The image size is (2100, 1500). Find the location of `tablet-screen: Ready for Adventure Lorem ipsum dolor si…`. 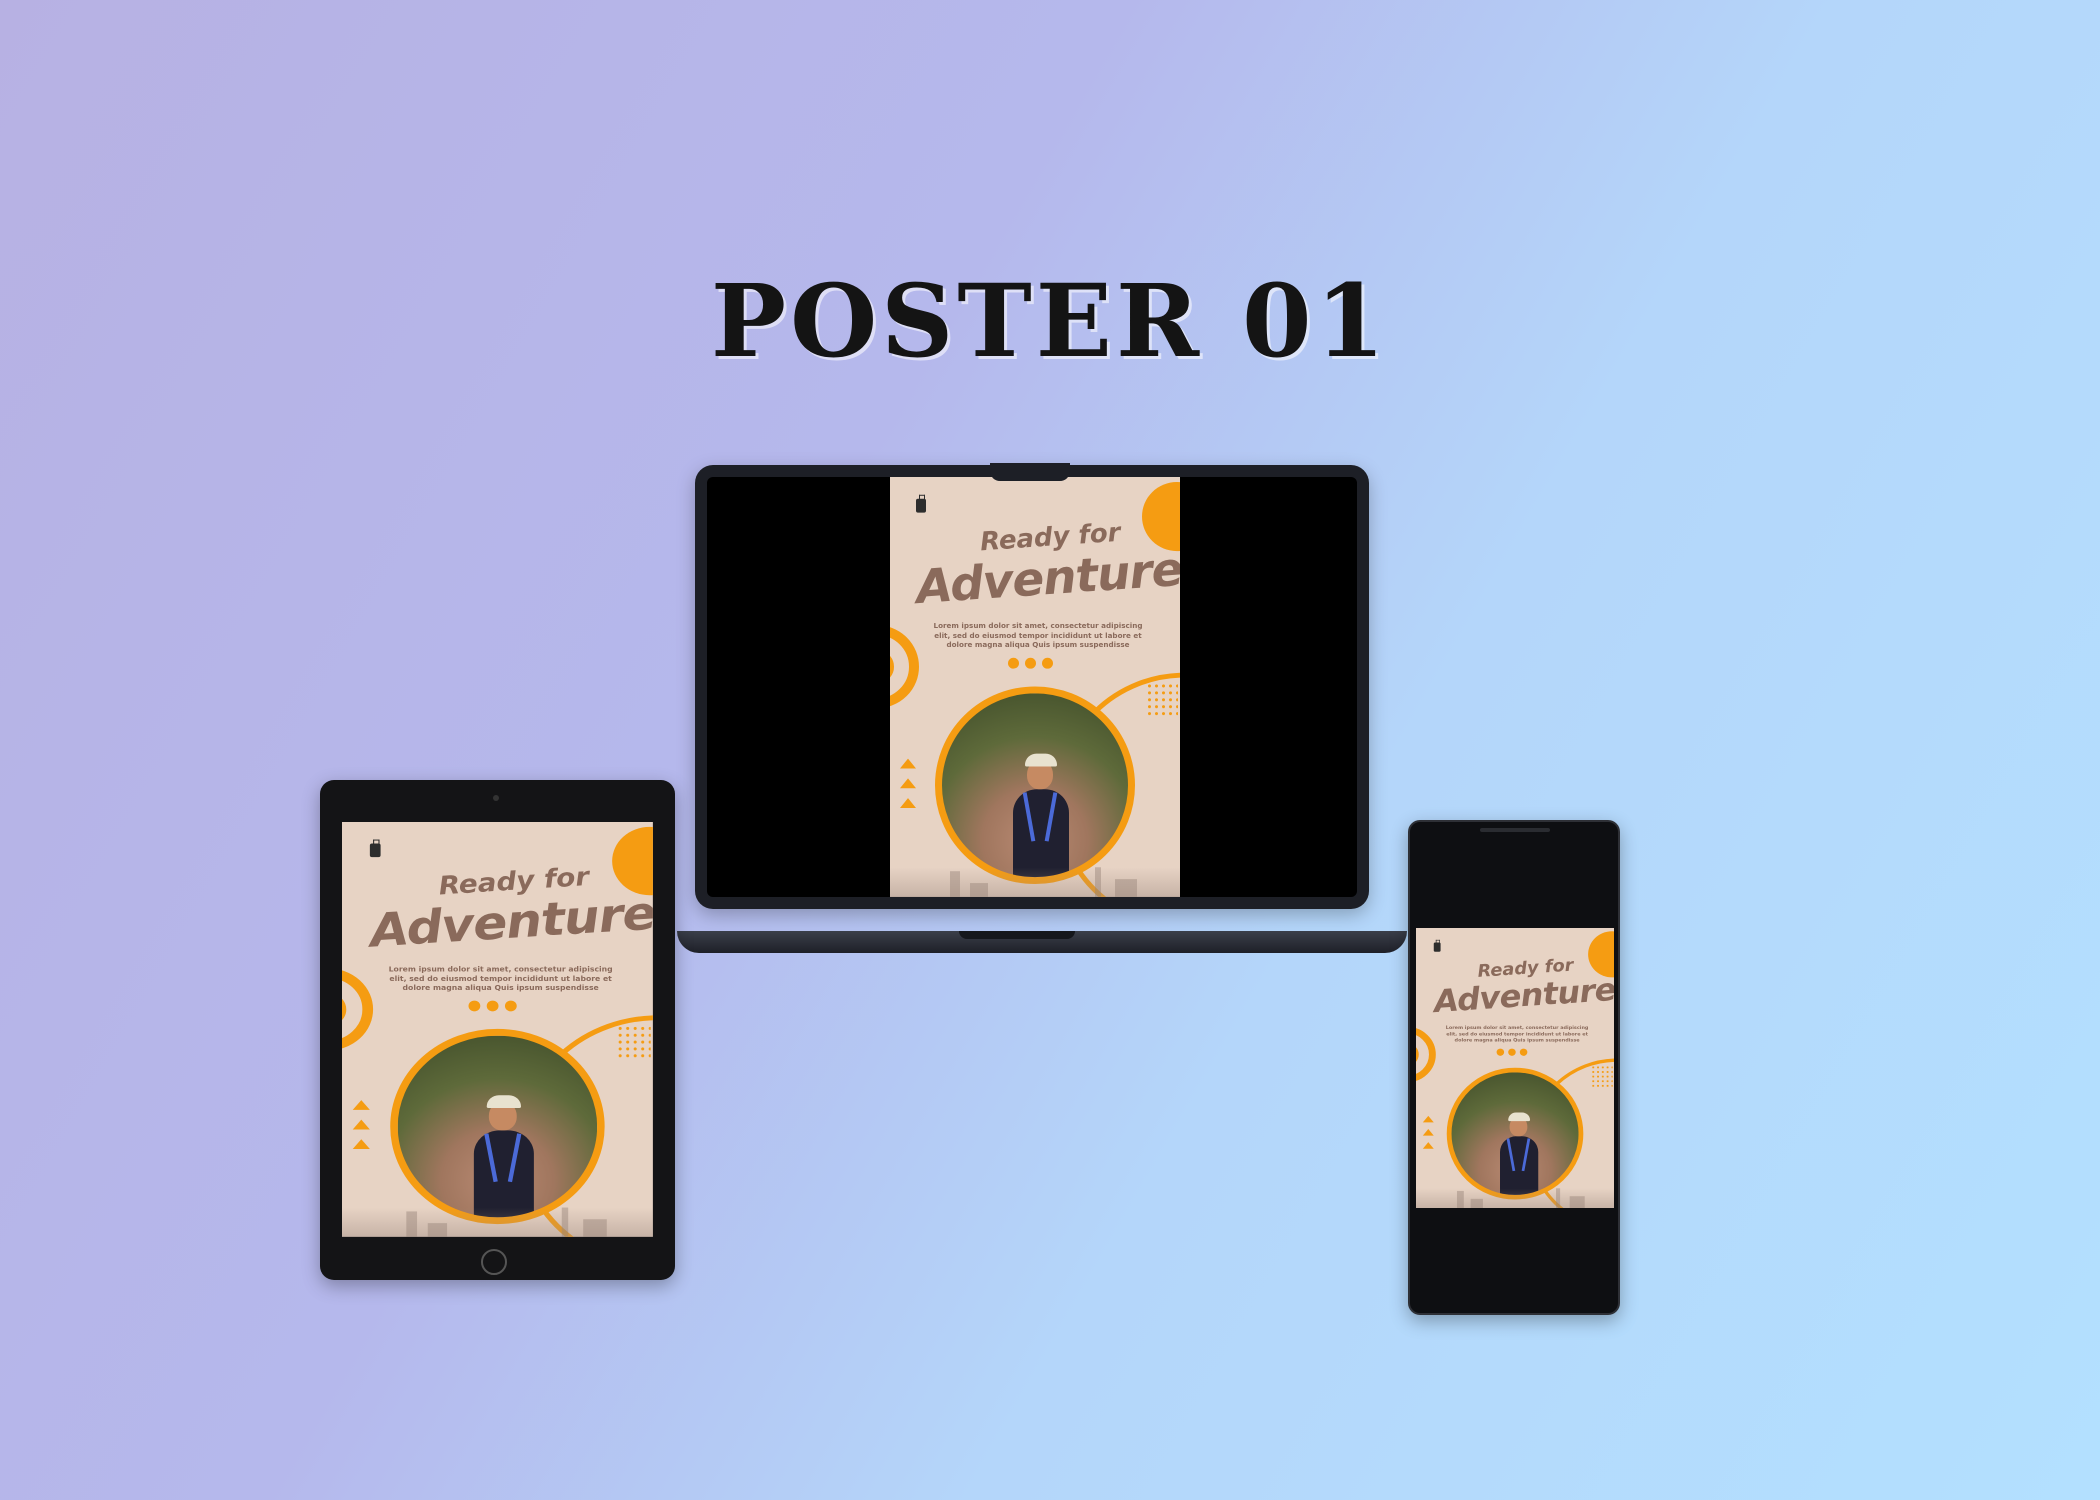

tablet-screen: Ready for Adventure Lorem ipsum dolor si… is located at coordinates (497, 1029).